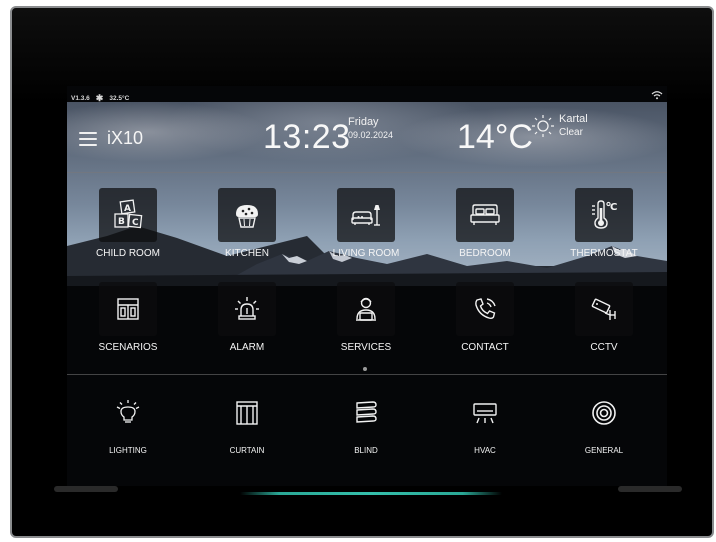 The height and width of the screenshot is (542, 716). I want to click on room-tile-thermostat: C THERMOSTAT, so click(604, 223).